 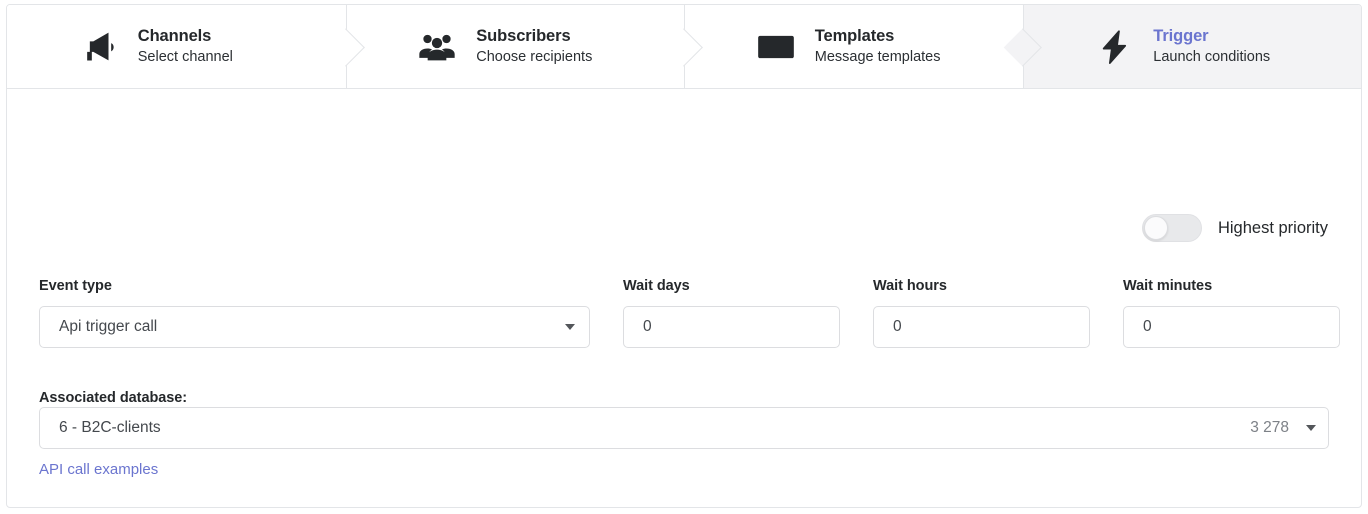 I want to click on step-trigger-subtitle: Launch conditions, so click(x=1212, y=57).